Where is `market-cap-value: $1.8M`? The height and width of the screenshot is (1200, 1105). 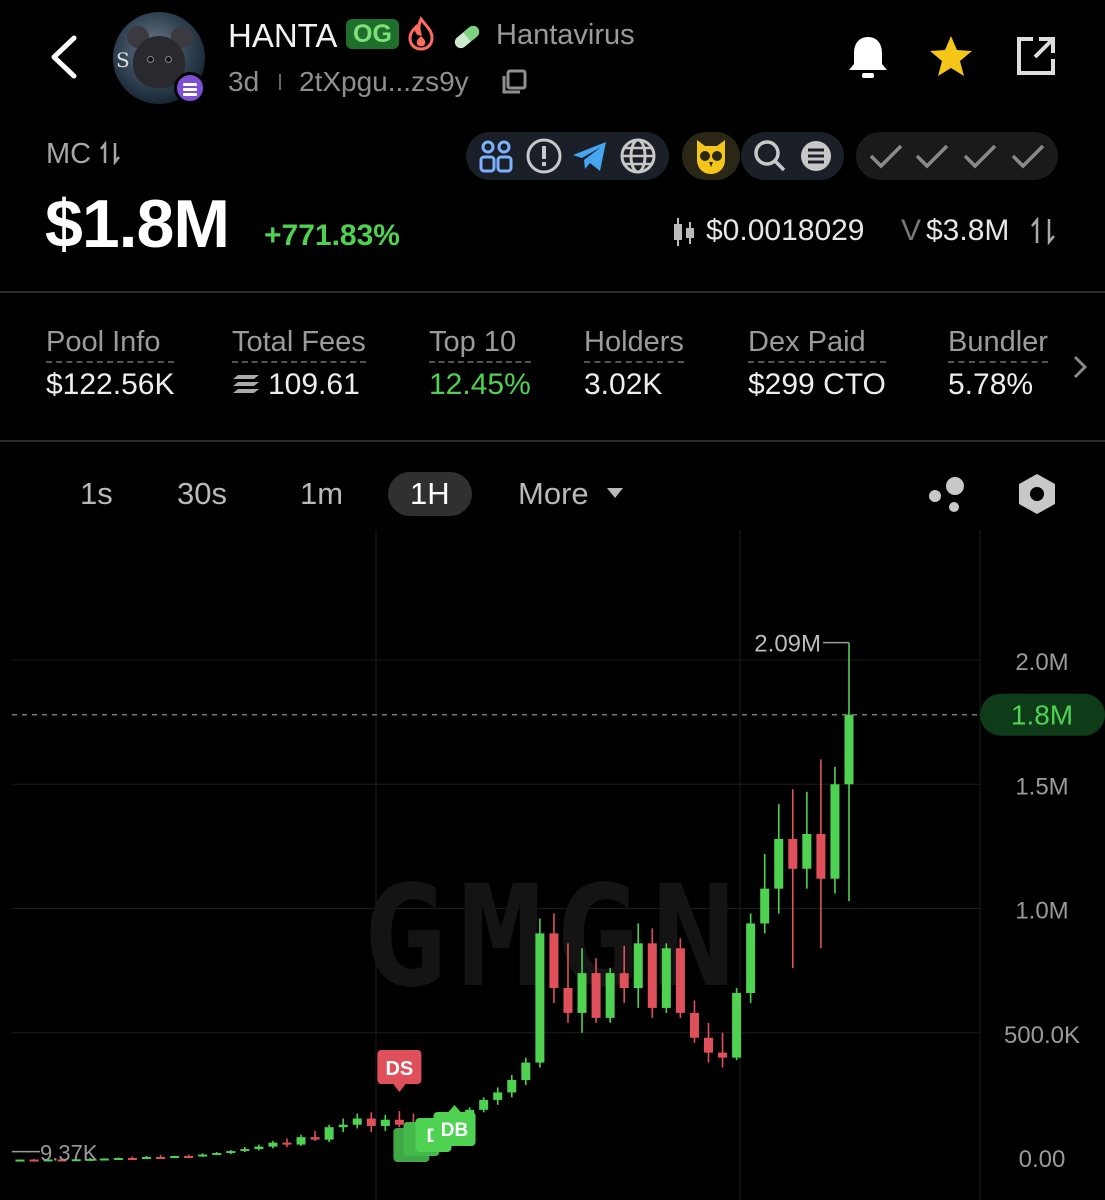
market-cap-value: $1.8M is located at coordinates (137, 224).